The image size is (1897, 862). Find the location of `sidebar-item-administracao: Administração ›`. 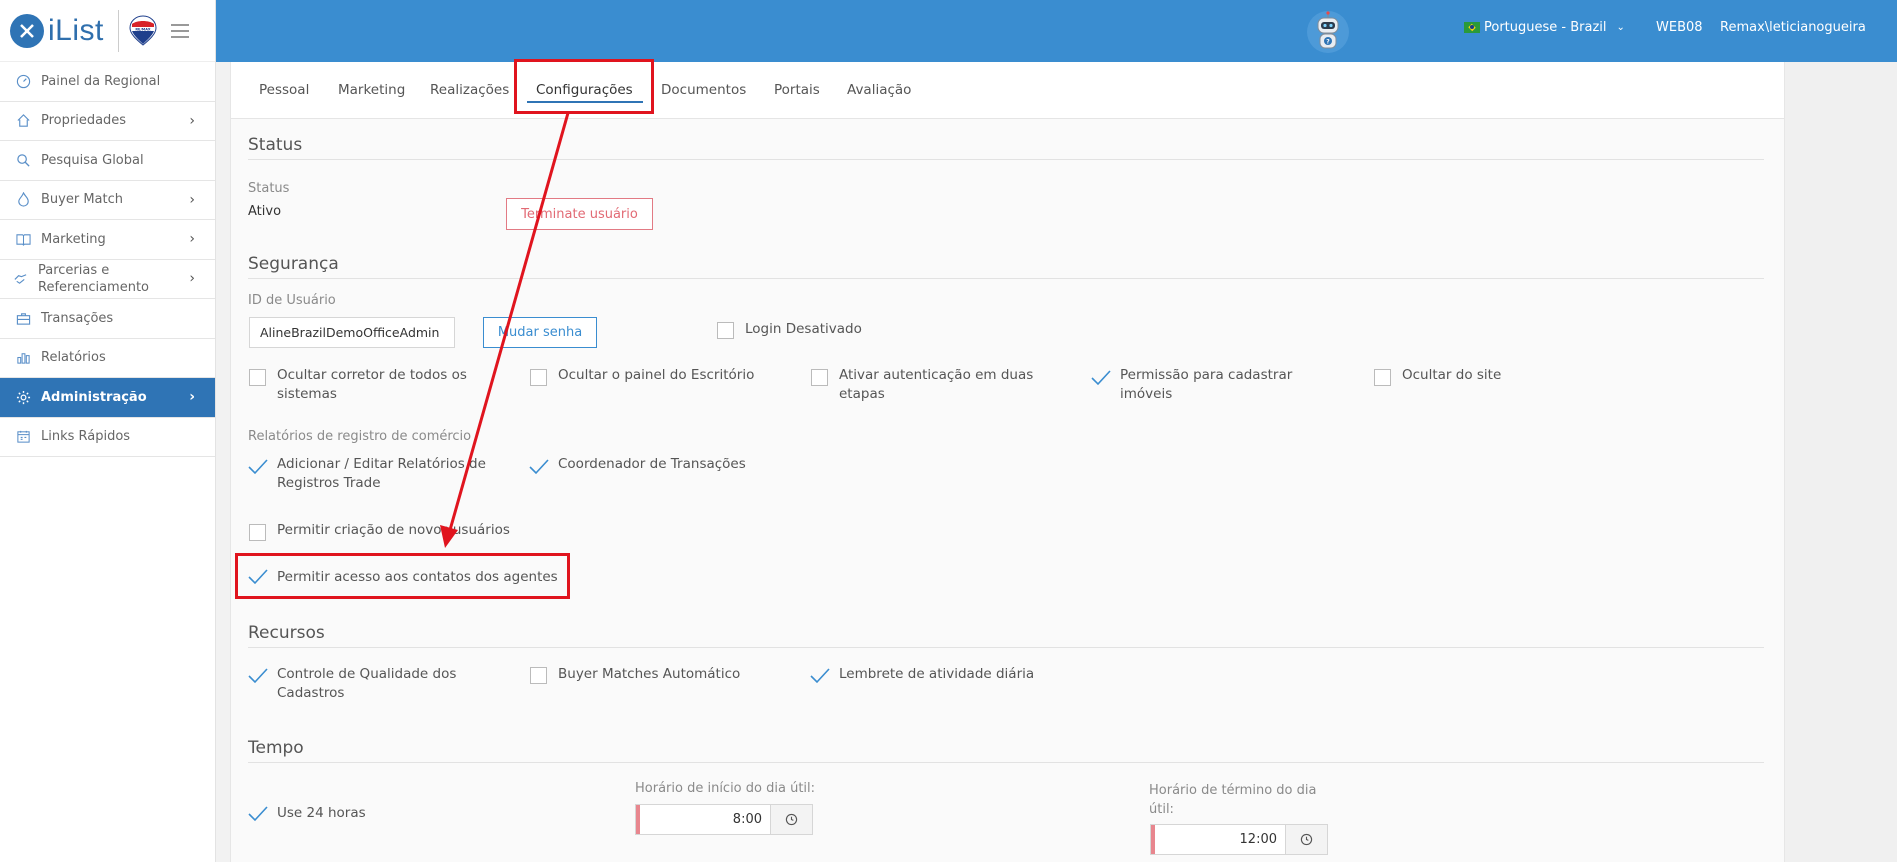

sidebar-item-administracao: Administração › is located at coordinates (107, 398).